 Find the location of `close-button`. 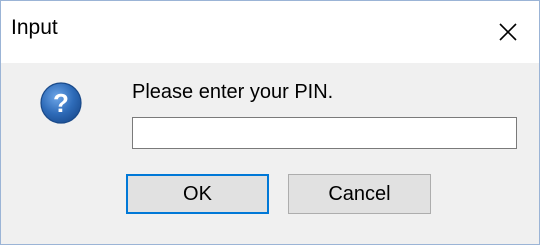

close-button is located at coordinates (508, 32).